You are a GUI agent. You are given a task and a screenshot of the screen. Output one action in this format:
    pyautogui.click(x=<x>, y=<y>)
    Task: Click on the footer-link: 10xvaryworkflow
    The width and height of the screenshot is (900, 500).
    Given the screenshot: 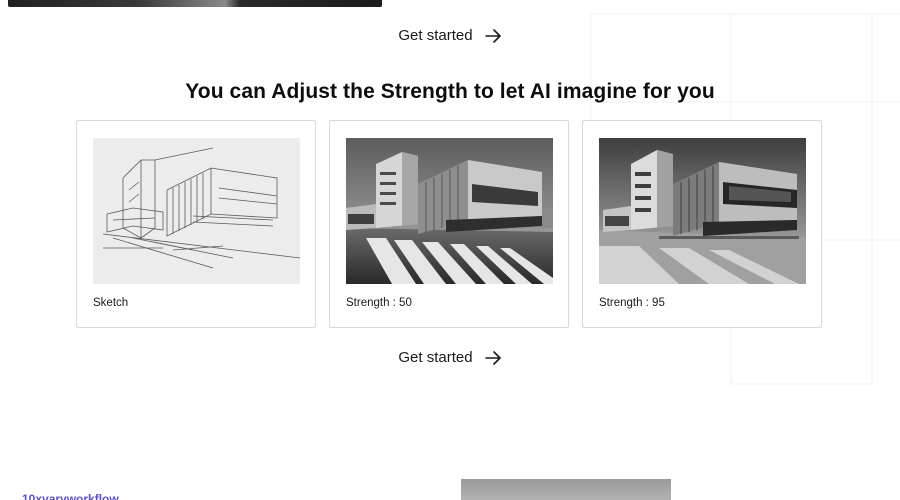 What is the action you would take?
    pyautogui.click(x=70, y=496)
    